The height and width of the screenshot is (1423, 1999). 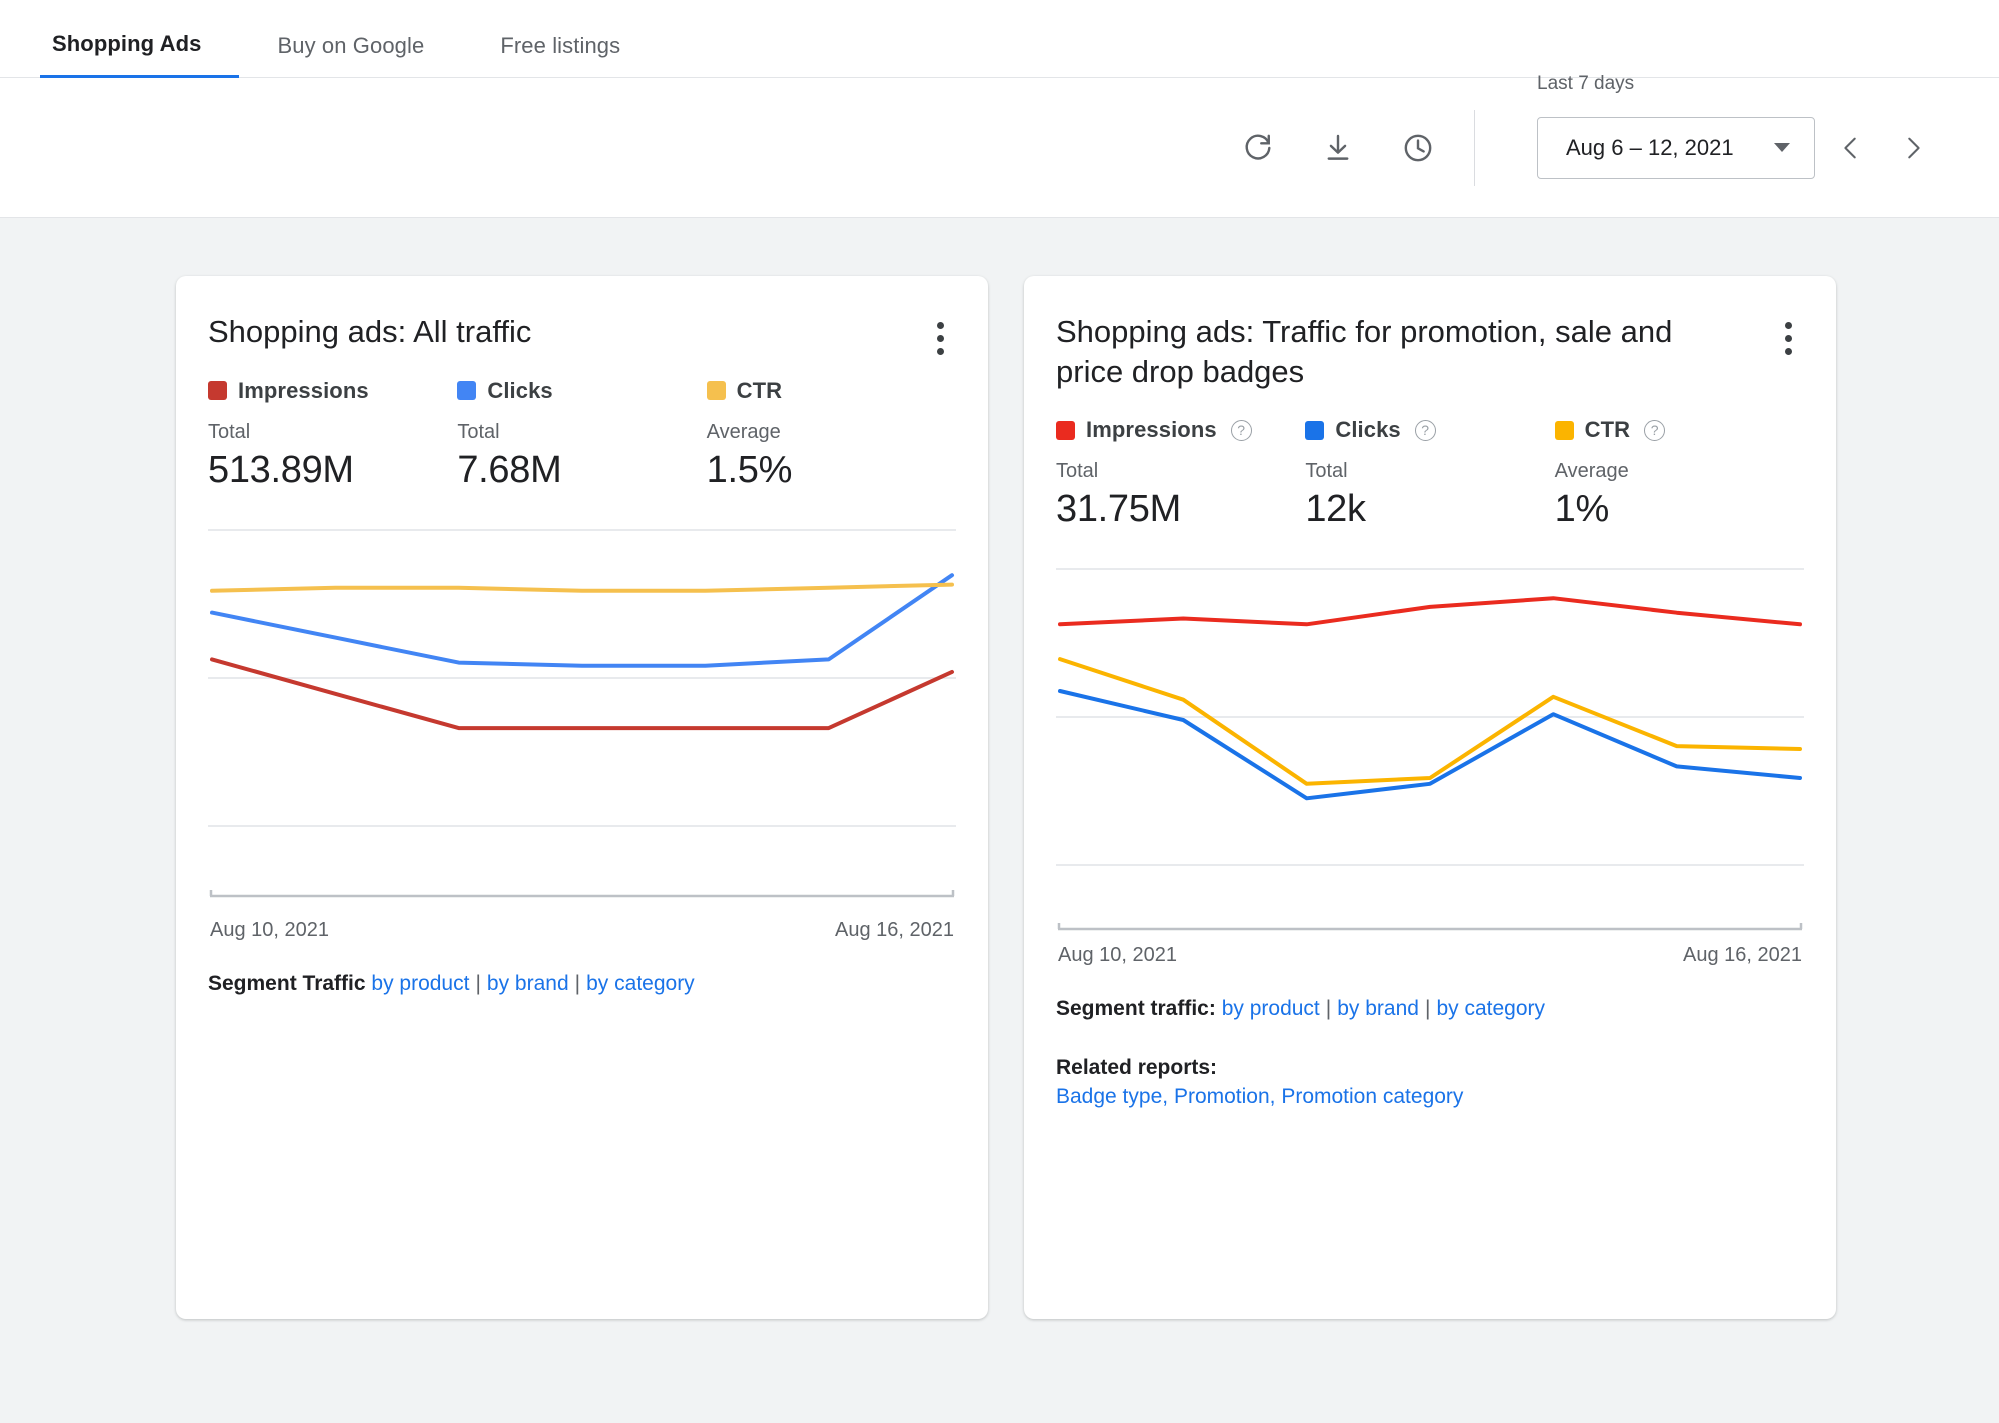 What do you see at coordinates (831, 390) in the screenshot?
I see `metric-header: CTR` at bounding box center [831, 390].